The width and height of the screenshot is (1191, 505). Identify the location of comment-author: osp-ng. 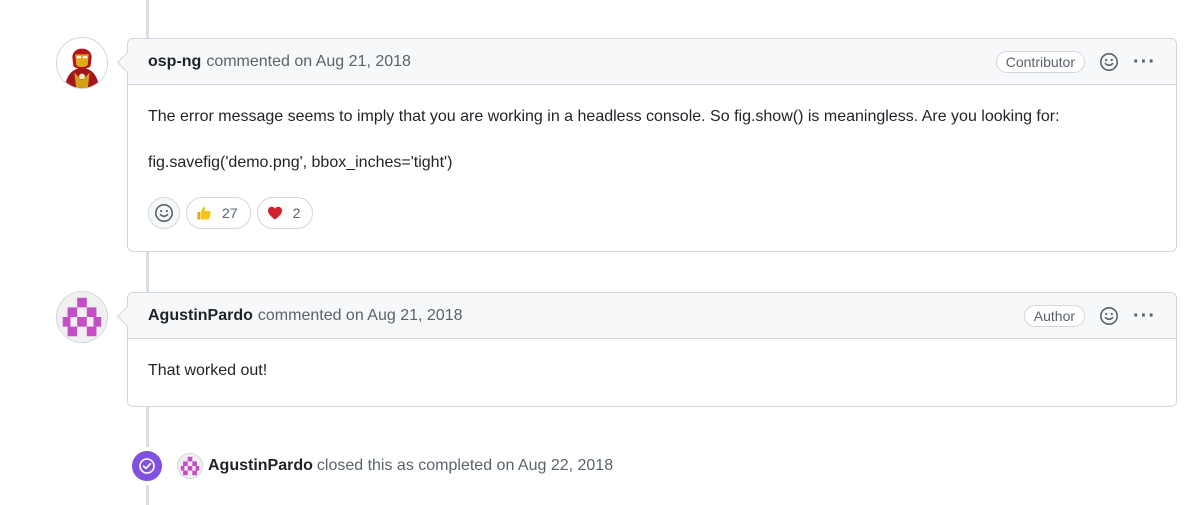
(174, 62).